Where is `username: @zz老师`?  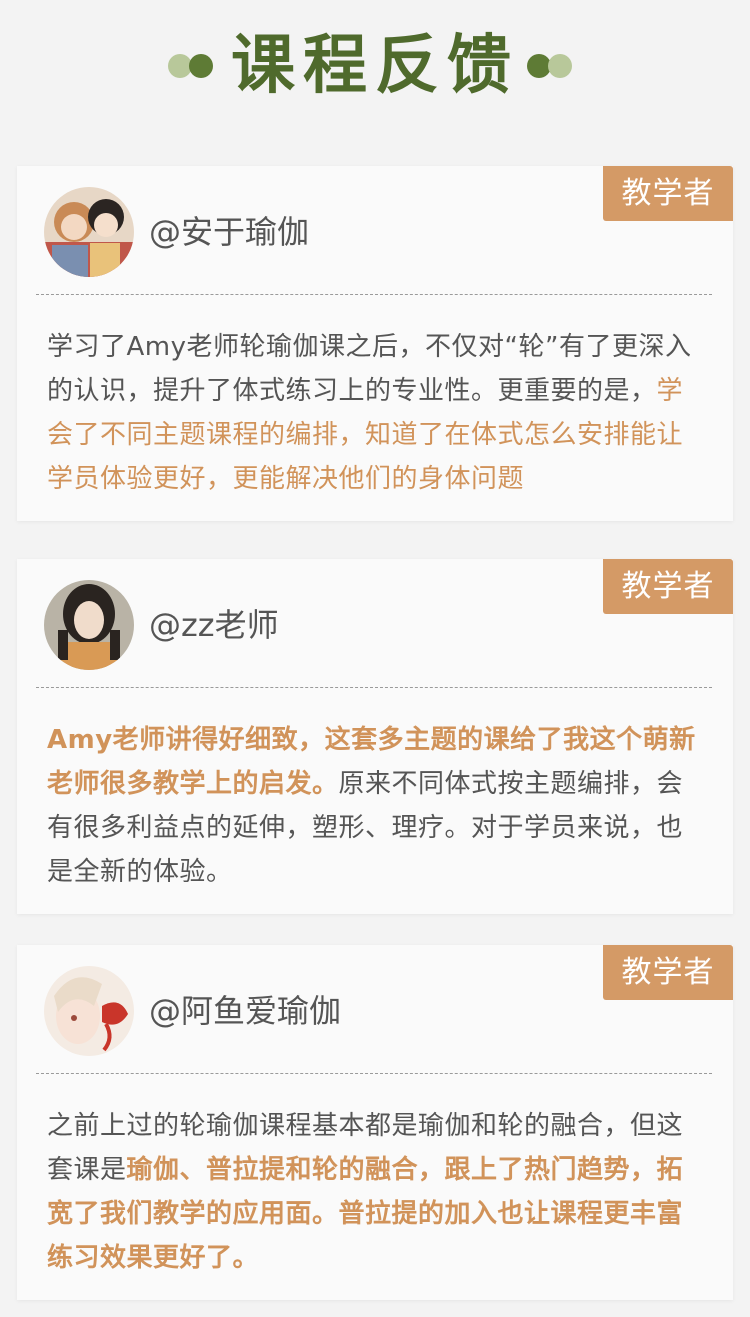
username: @zz老师 is located at coordinates (214, 625).